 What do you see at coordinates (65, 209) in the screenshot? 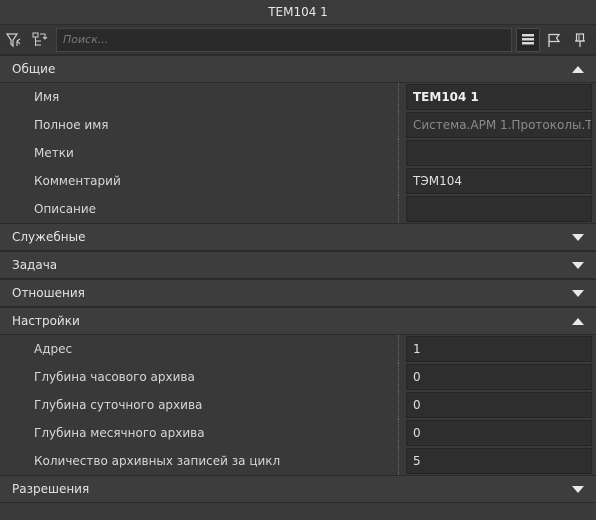
I see `property-label: Описание` at bounding box center [65, 209].